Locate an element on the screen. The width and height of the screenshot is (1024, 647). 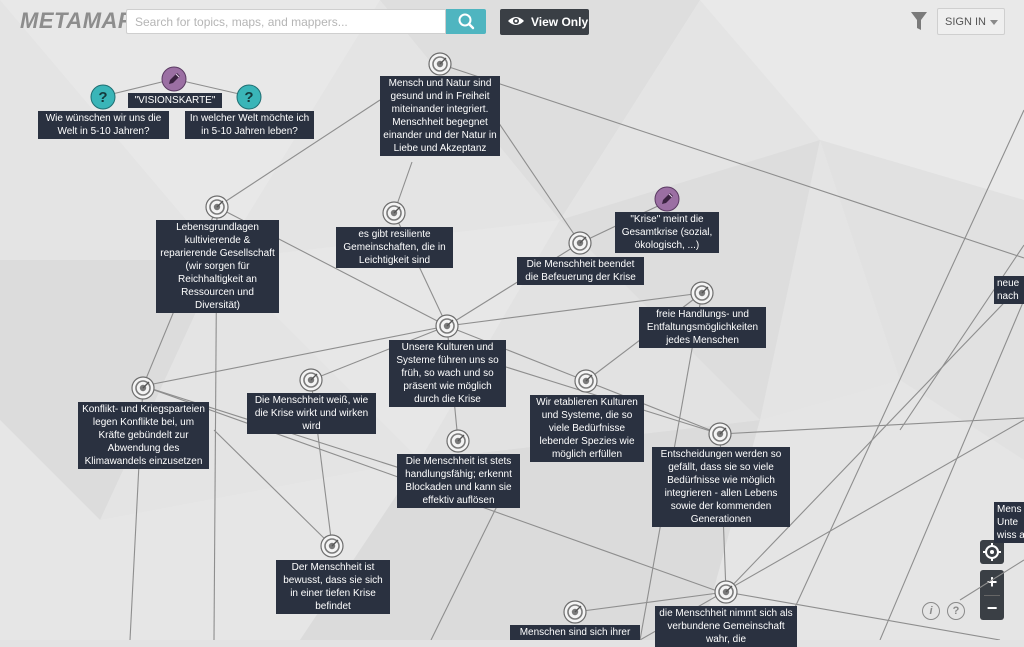
search-button is located at coordinates (466, 21).